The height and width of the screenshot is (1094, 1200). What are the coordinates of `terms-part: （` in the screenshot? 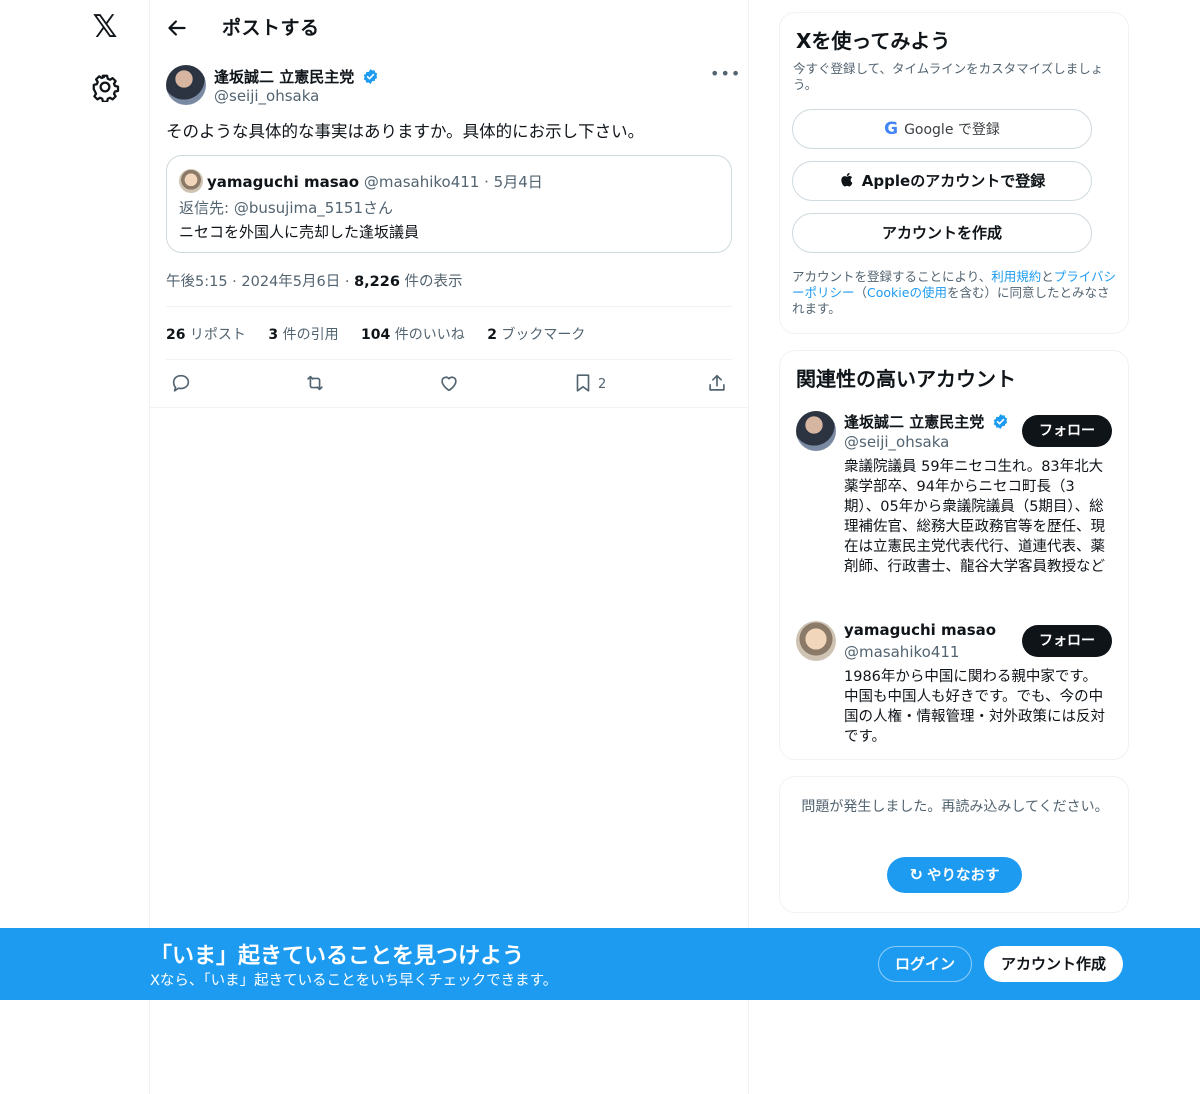 It's located at (861, 292).